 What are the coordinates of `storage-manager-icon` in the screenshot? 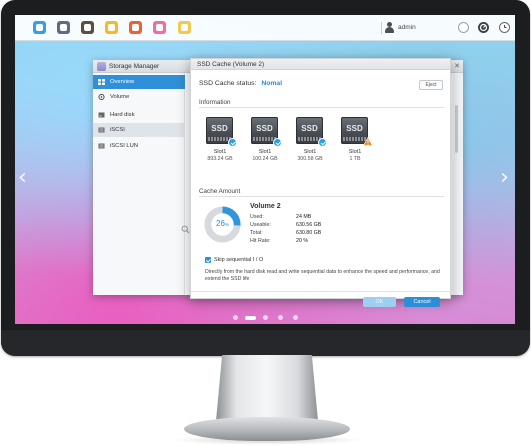 It's located at (159, 27).